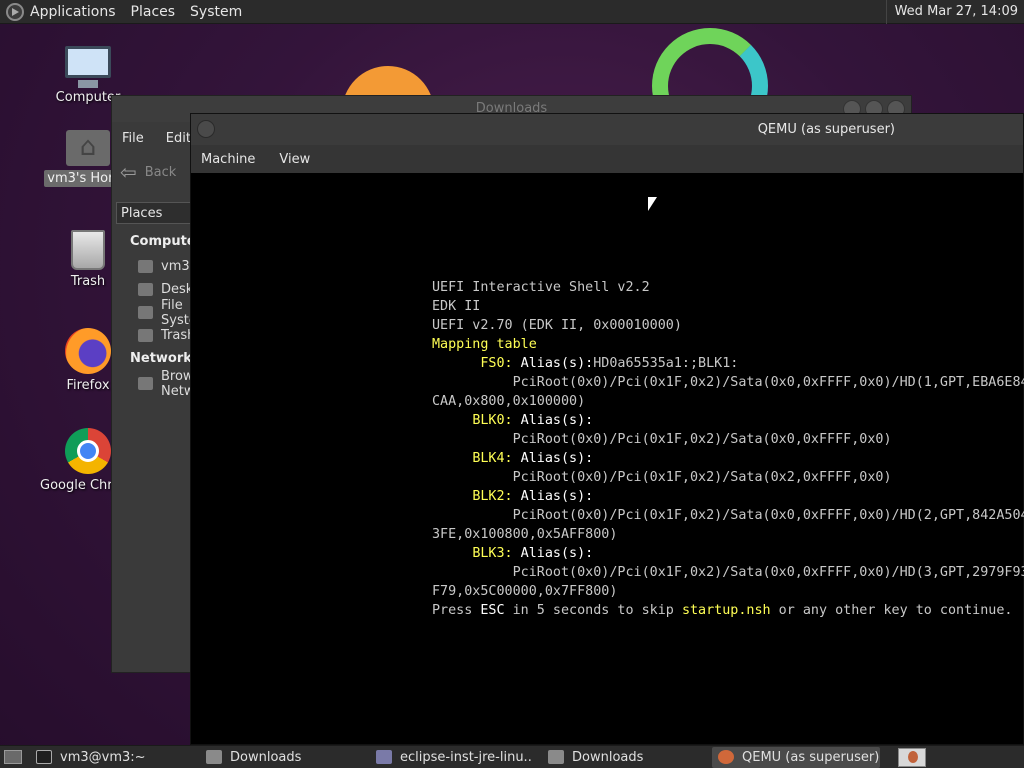  Describe the element at coordinates (557, 325) in the screenshot. I see `console-line: UEFI v2.70 (EDK II, 0x00010000)` at that location.